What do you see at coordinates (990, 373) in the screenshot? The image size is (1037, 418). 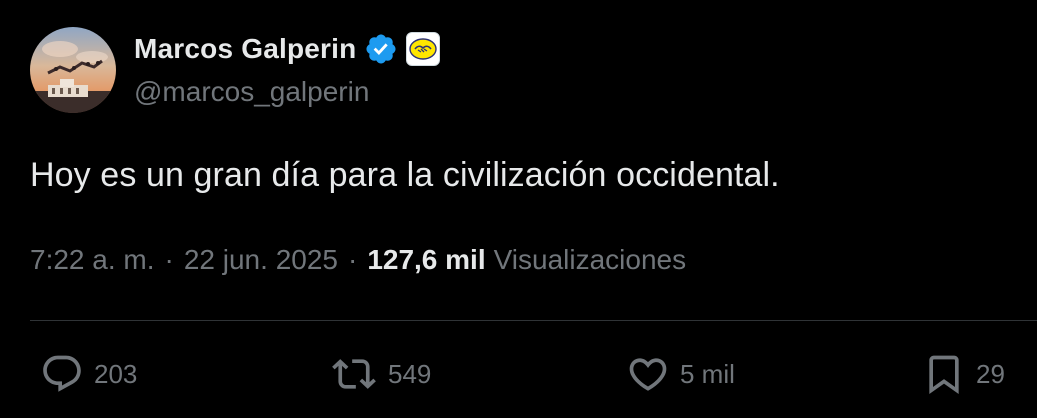 I see `bookmark-count: 29` at bounding box center [990, 373].